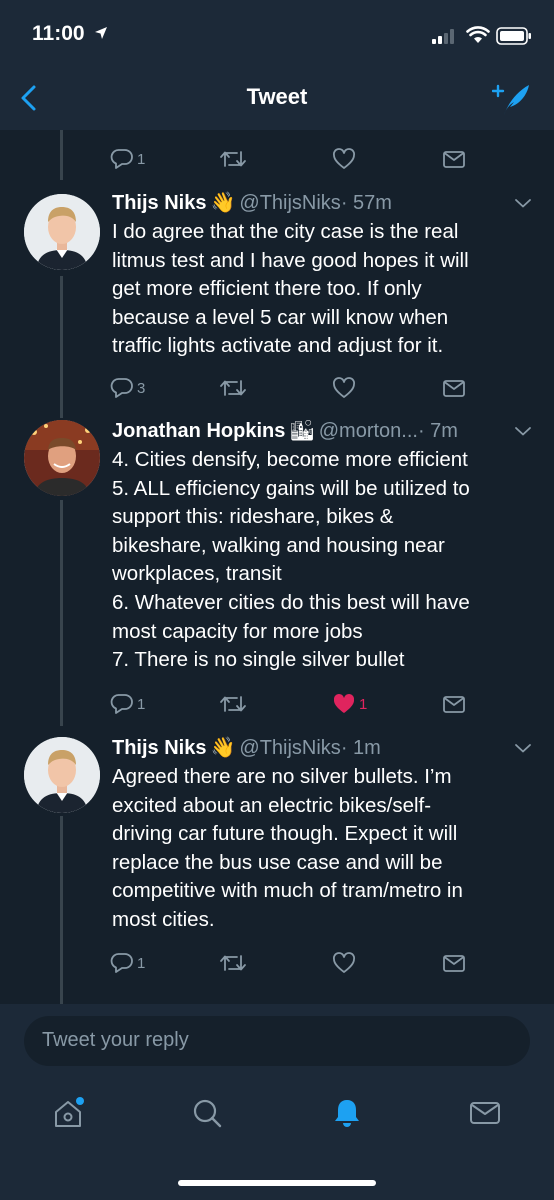  I want to click on top-bar: 11:00 Tweet, so click(277, 65).